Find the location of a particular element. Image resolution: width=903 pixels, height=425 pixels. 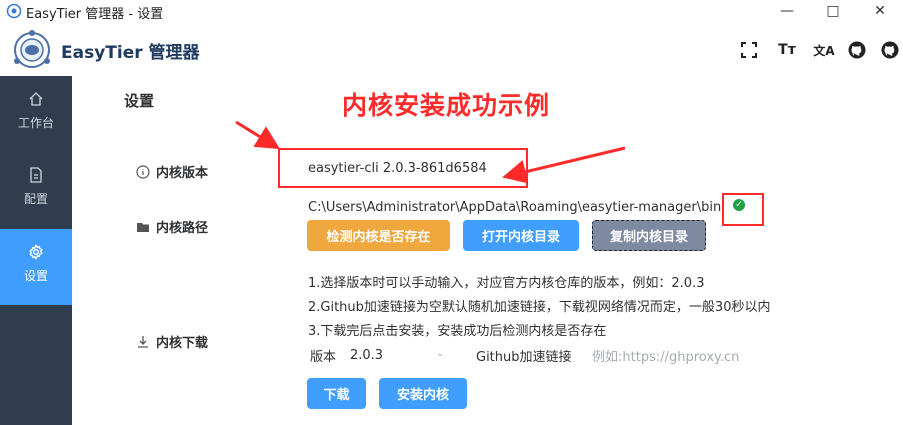

chevron-down-icon: ⌄ is located at coordinates (440, 353).